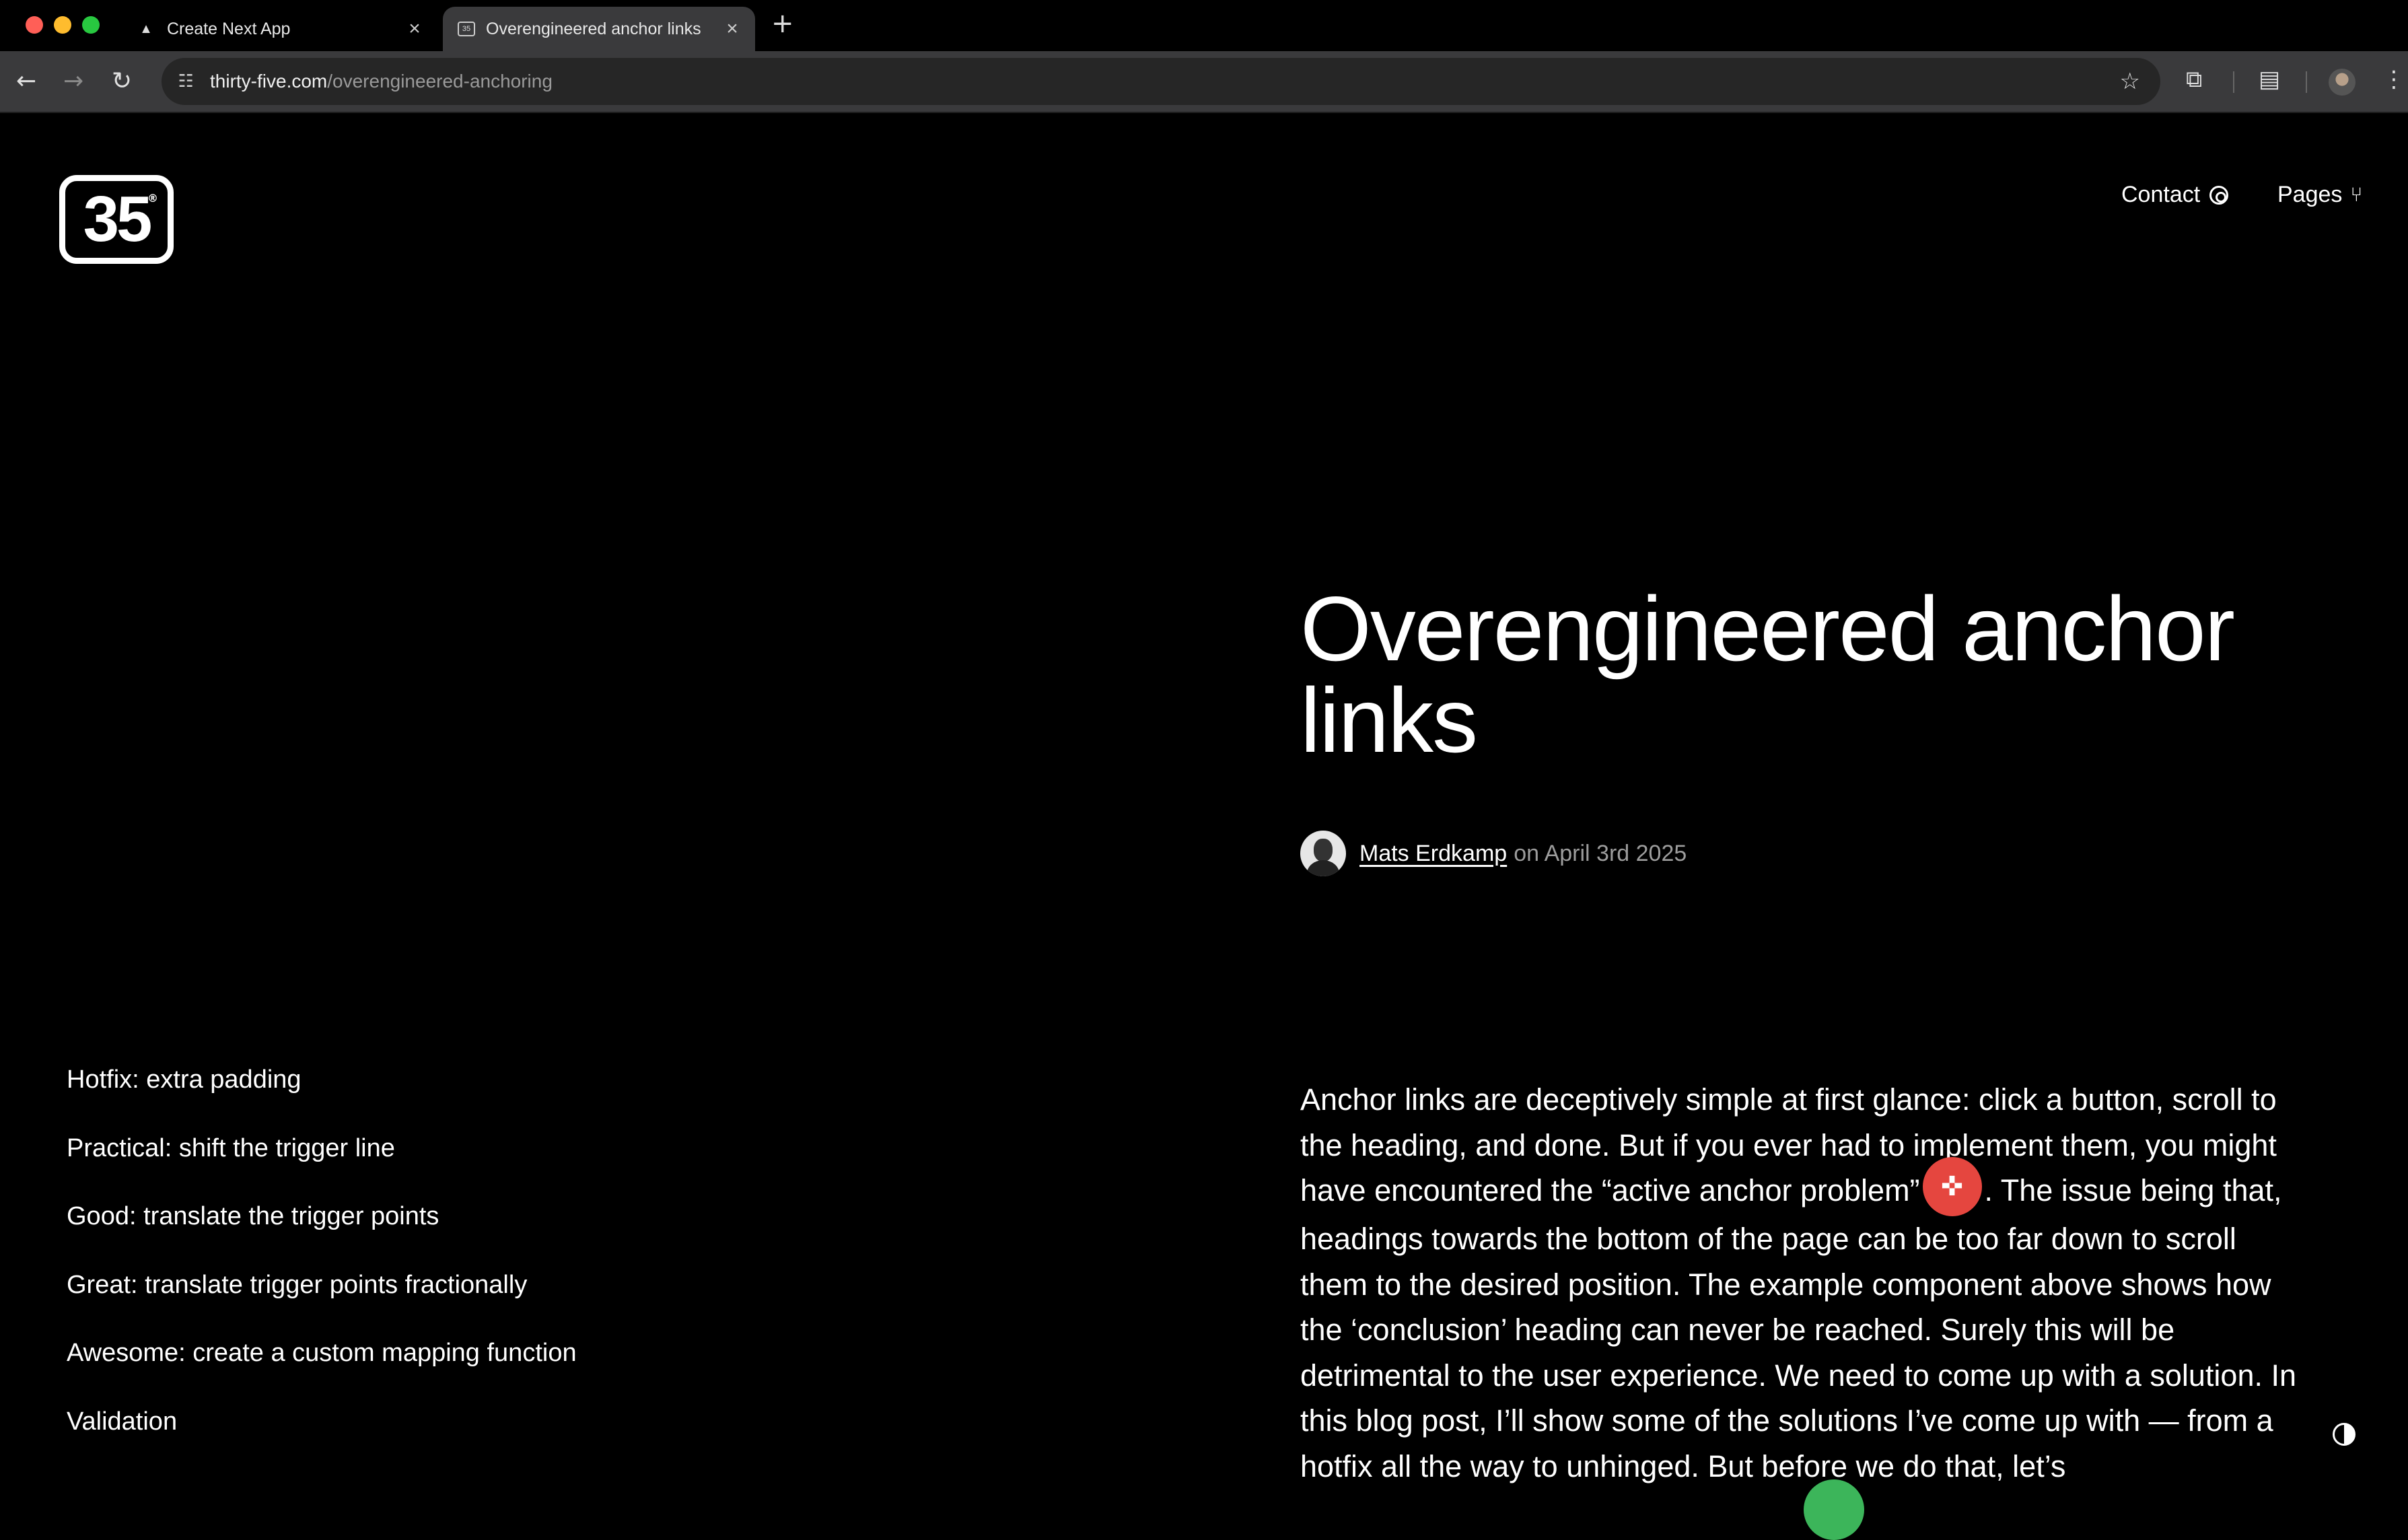  I want to click on theme-toggle-icon, so click(2344, 1434).